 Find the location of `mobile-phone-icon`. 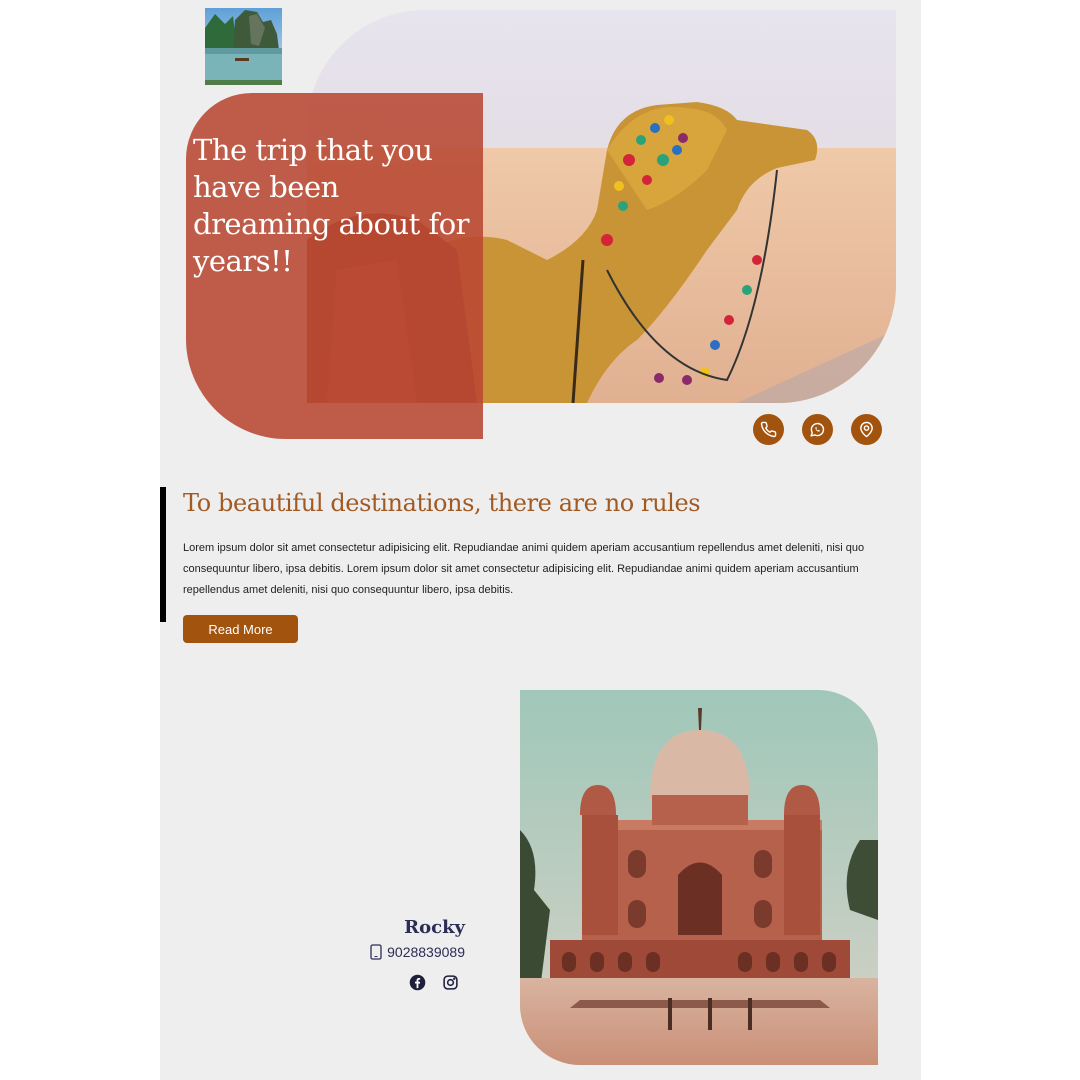

mobile-phone-icon is located at coordinates (376, 952).